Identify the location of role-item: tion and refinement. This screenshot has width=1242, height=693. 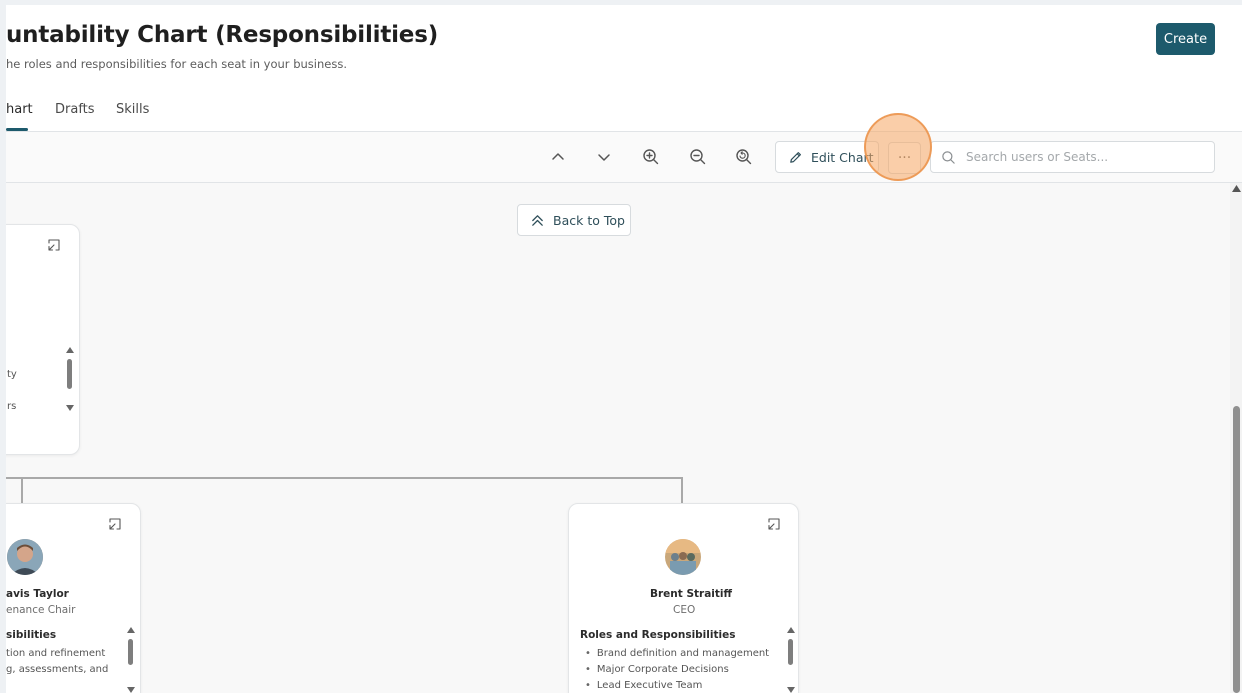
(56, 653).